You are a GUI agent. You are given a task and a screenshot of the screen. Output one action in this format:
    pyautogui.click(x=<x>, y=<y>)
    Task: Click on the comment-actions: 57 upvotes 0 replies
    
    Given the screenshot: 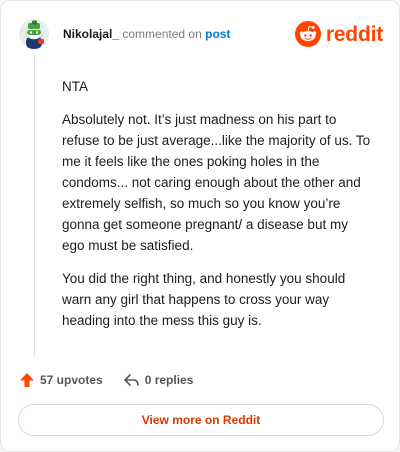 What is the action you would take?
    pyautogui.click(x=106, y=380)
    